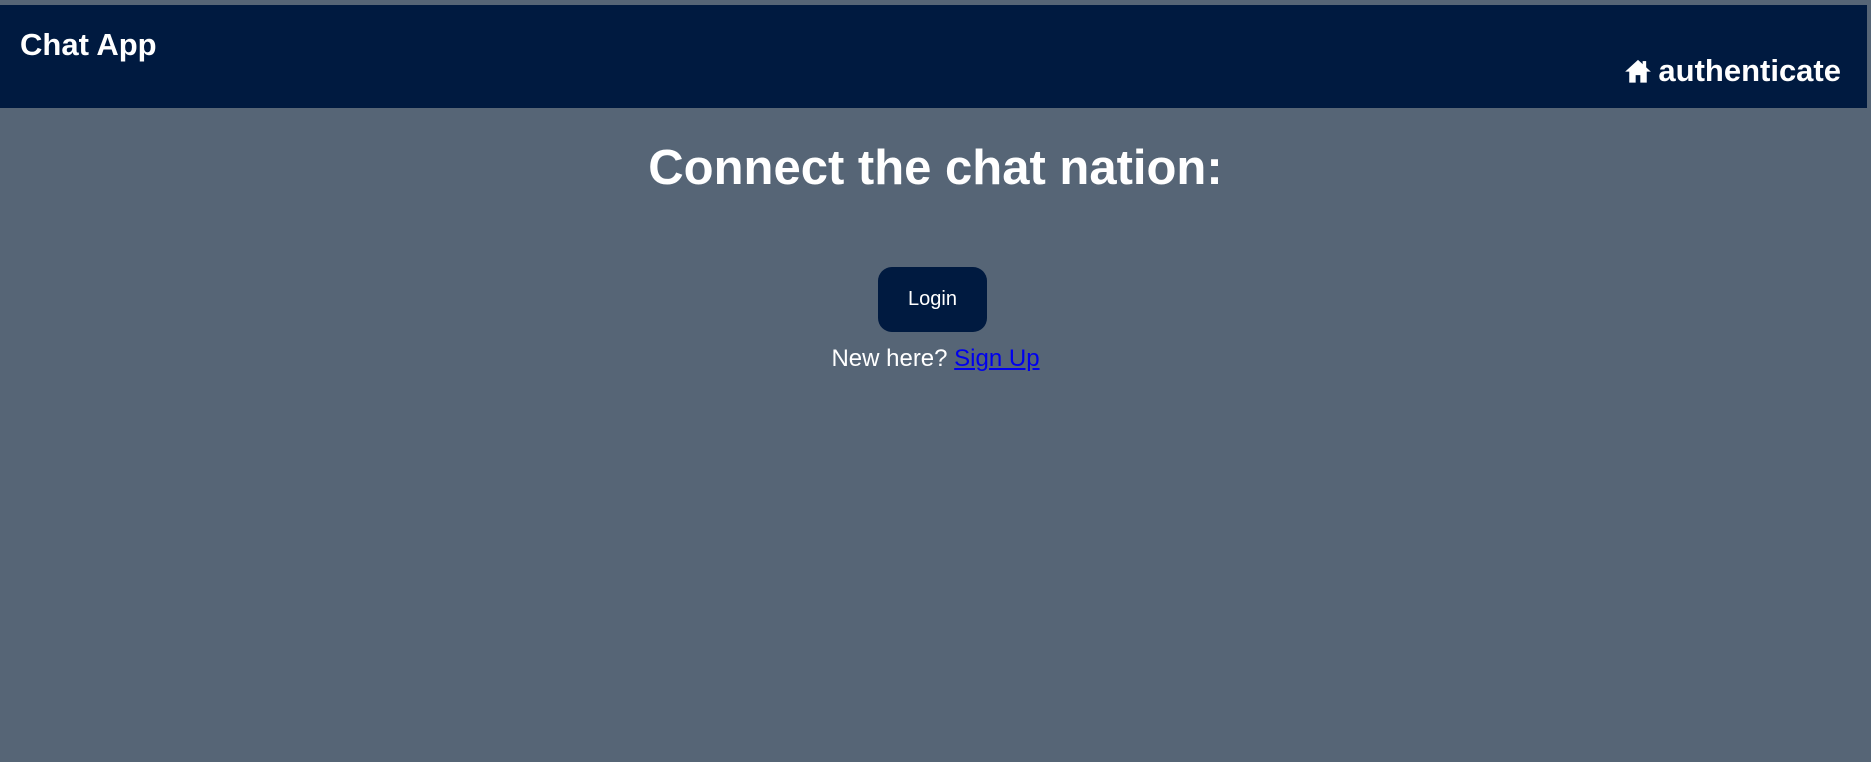 The height and width of the screenshot is (762, 1871). I want to click on signup-link: Sign Up, so click(996, 358).